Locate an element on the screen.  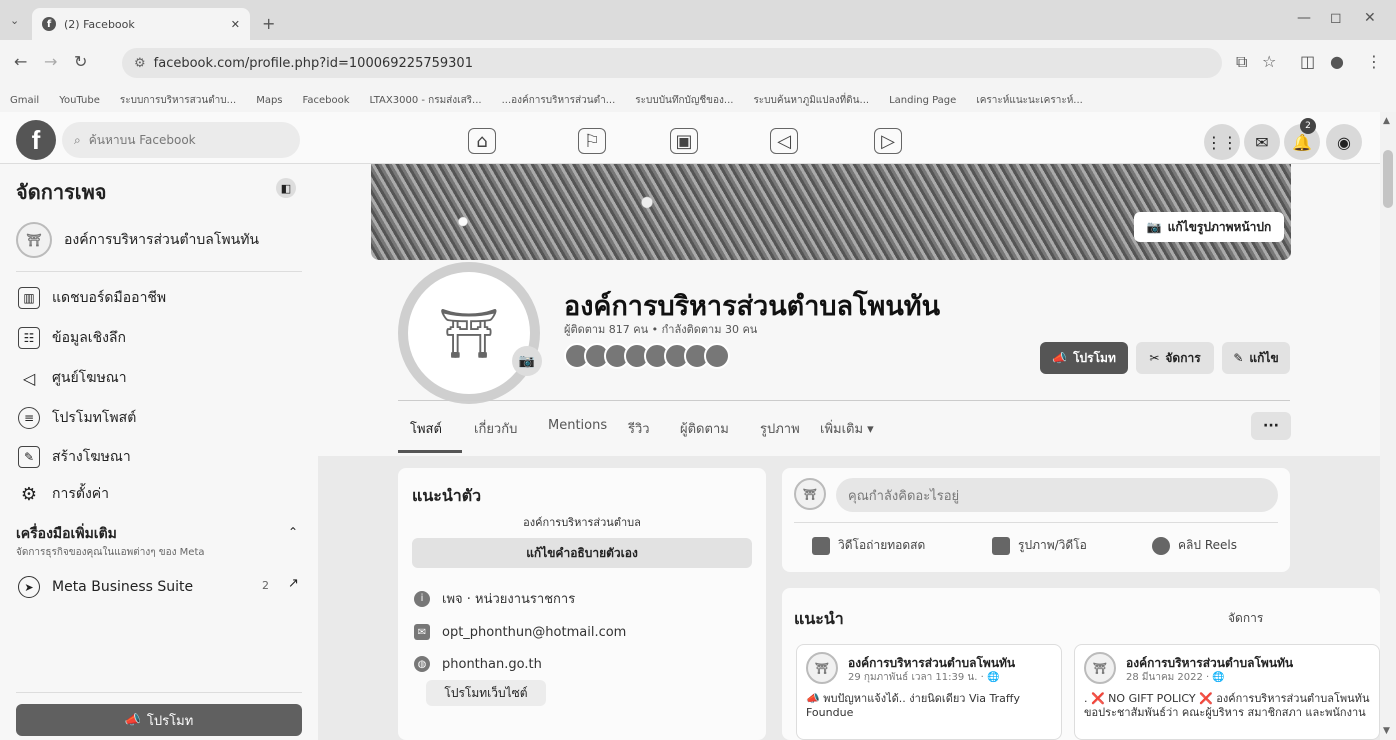
facebook-search-input: ⌕ ค้นหาบน Facebook is located at coordinates (181, 140).